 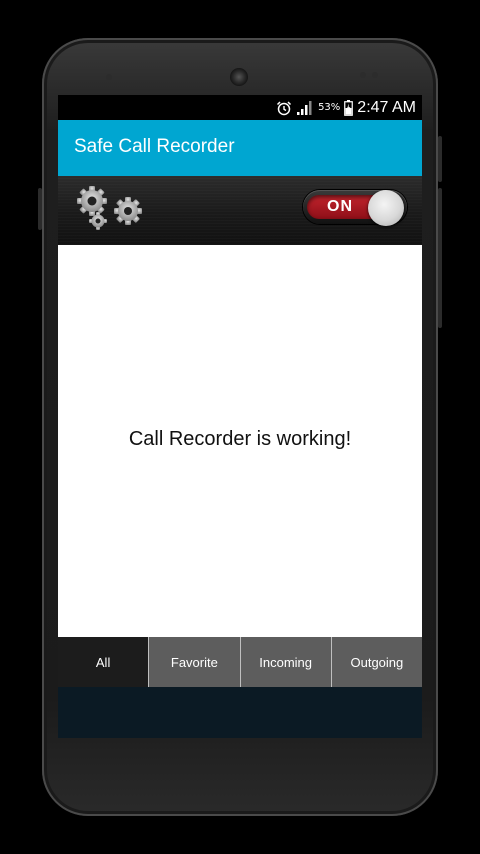 I want to click on signal-icon, so click(x=305, y=108).